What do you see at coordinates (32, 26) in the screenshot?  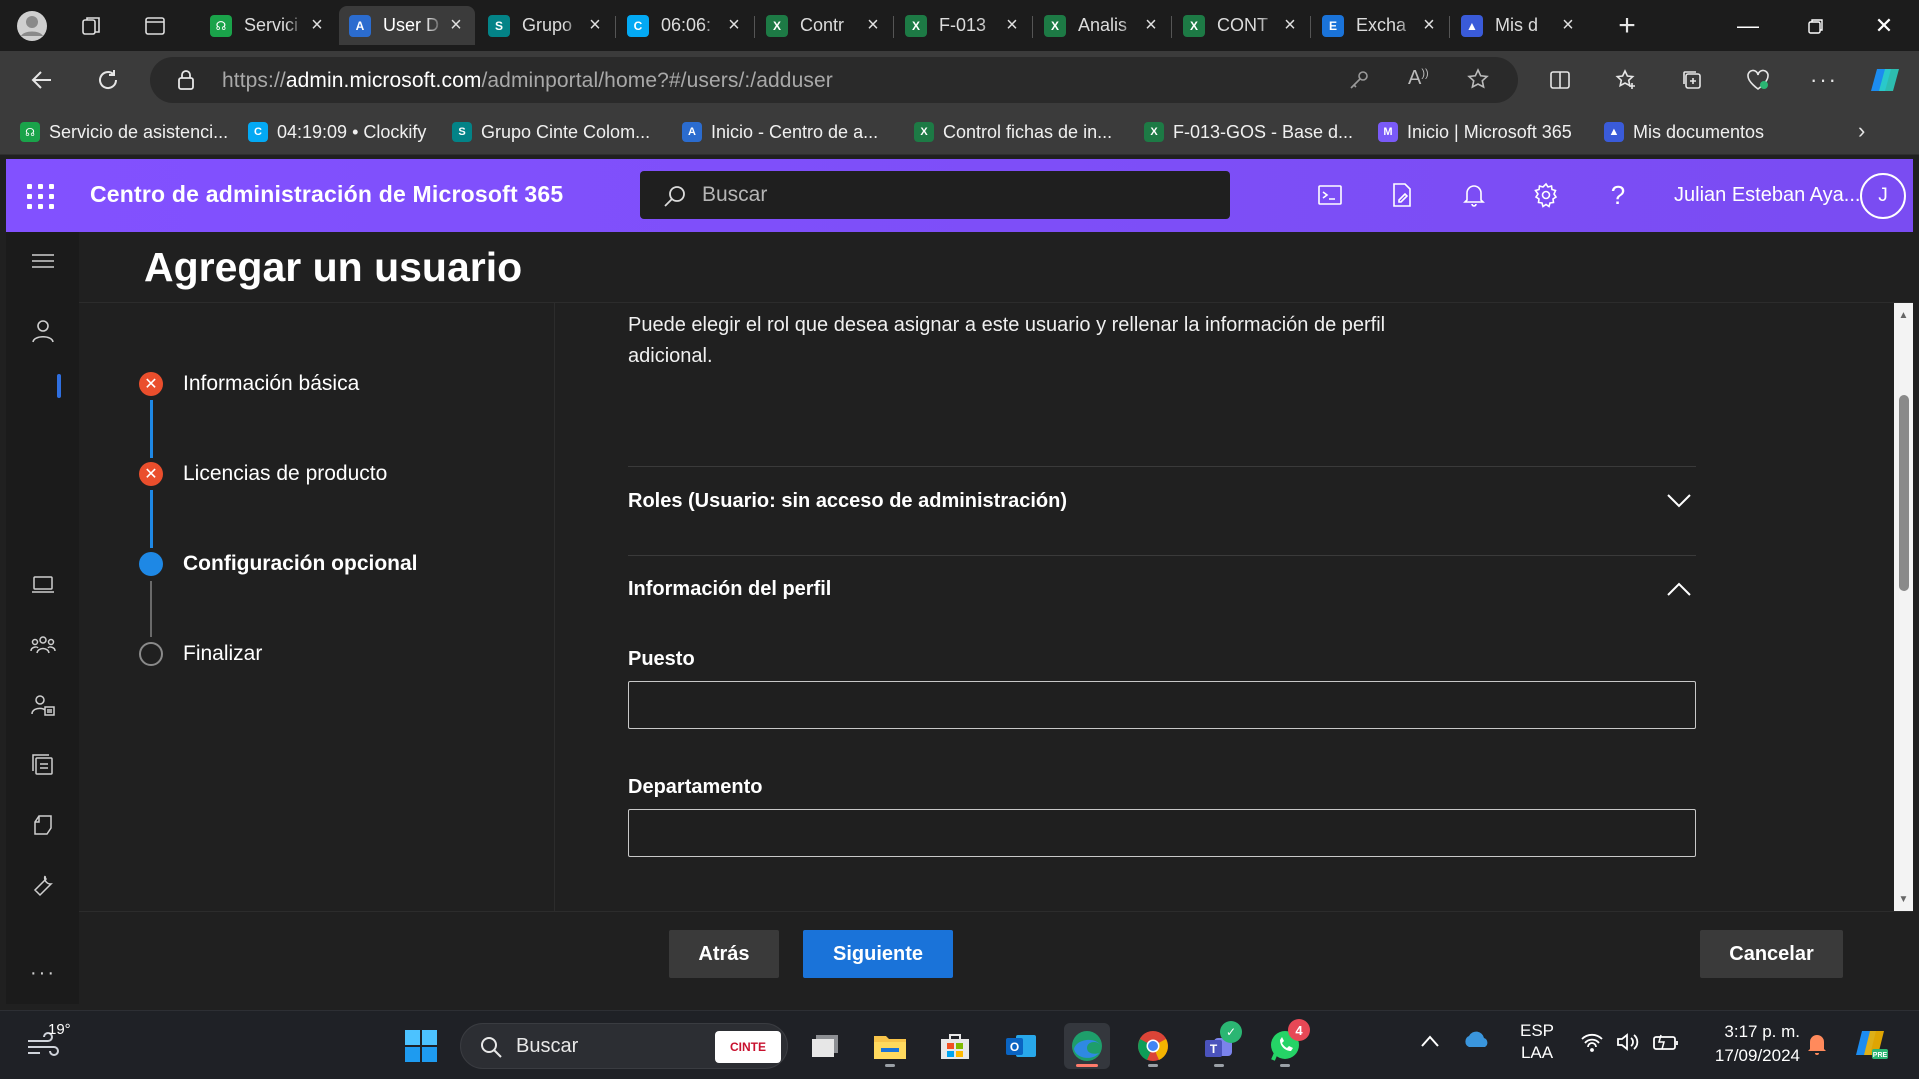 I see `profile-icon` at bounding box center [32, 26].